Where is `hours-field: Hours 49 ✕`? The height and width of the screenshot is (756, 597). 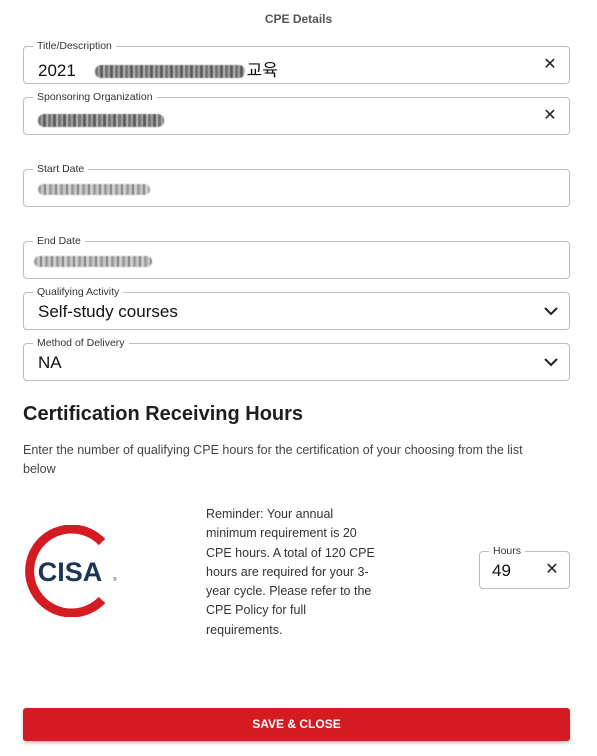 hours-field: Hours 49 ✕ is located at coordinates (524, 566).